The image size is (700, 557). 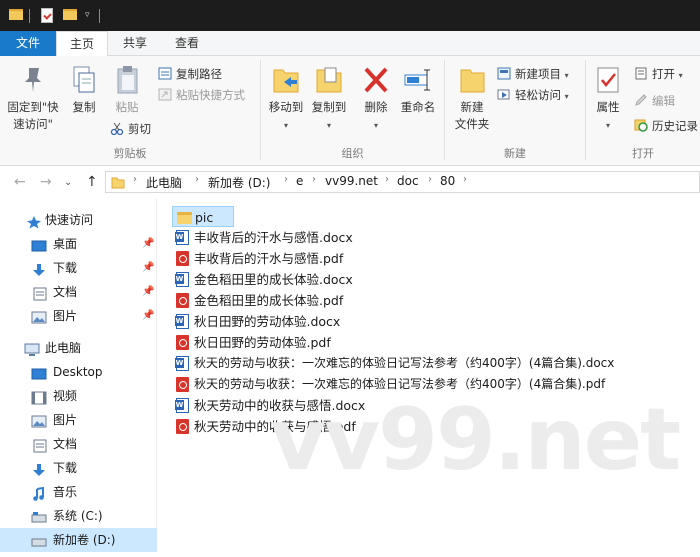 I want to click on new-folder-quick-icon, so click(x=70, y=14).